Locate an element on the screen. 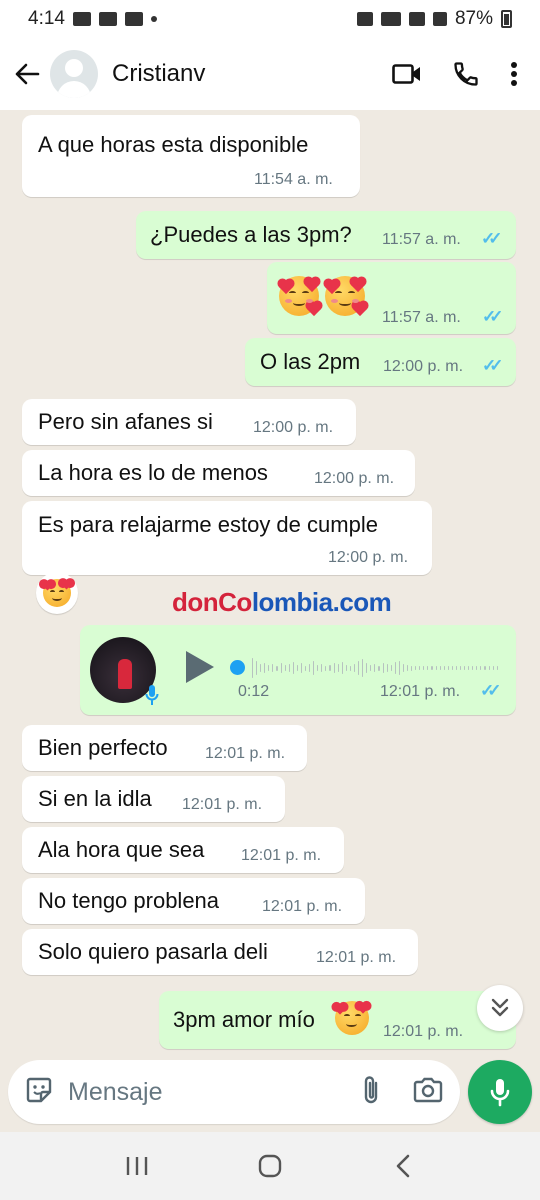 This screenshot has width=540, height=1200. message-bubble-outgoing: ¿Puedes a las 3pm? 11:57 a. m. ✓✓ is located at coordinates (326, 235).